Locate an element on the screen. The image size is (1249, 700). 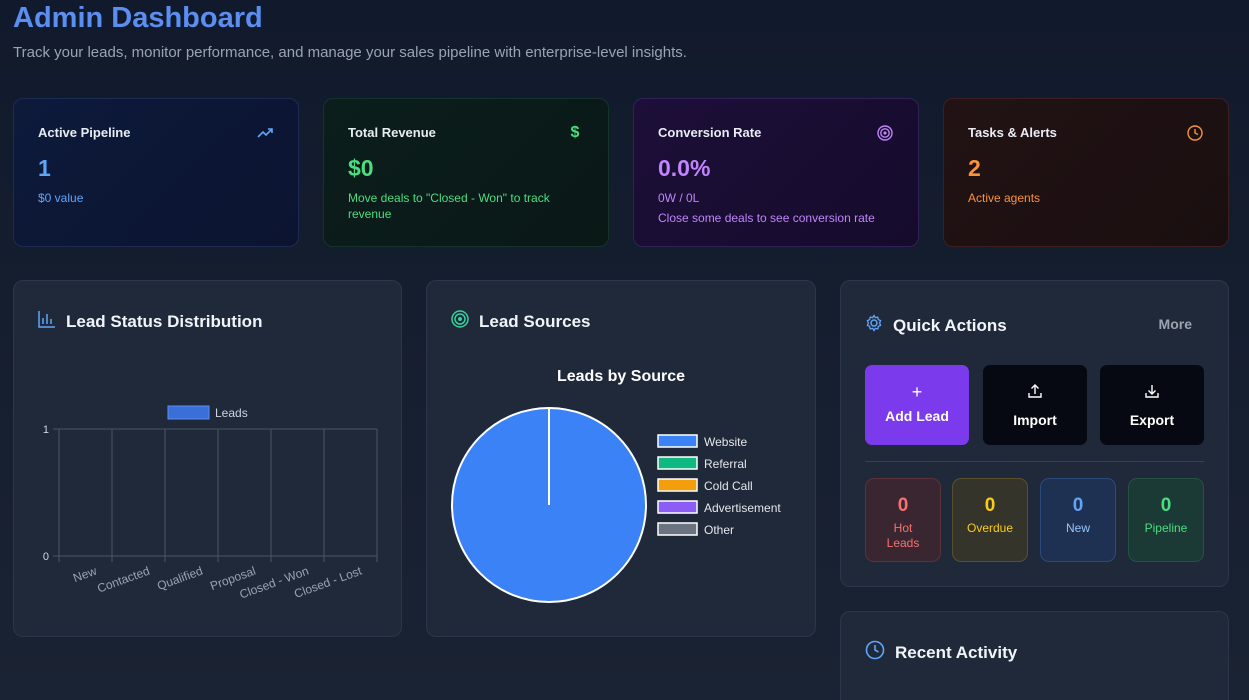
page-title: Admin Dashboard is located at coordinates (138, 18).